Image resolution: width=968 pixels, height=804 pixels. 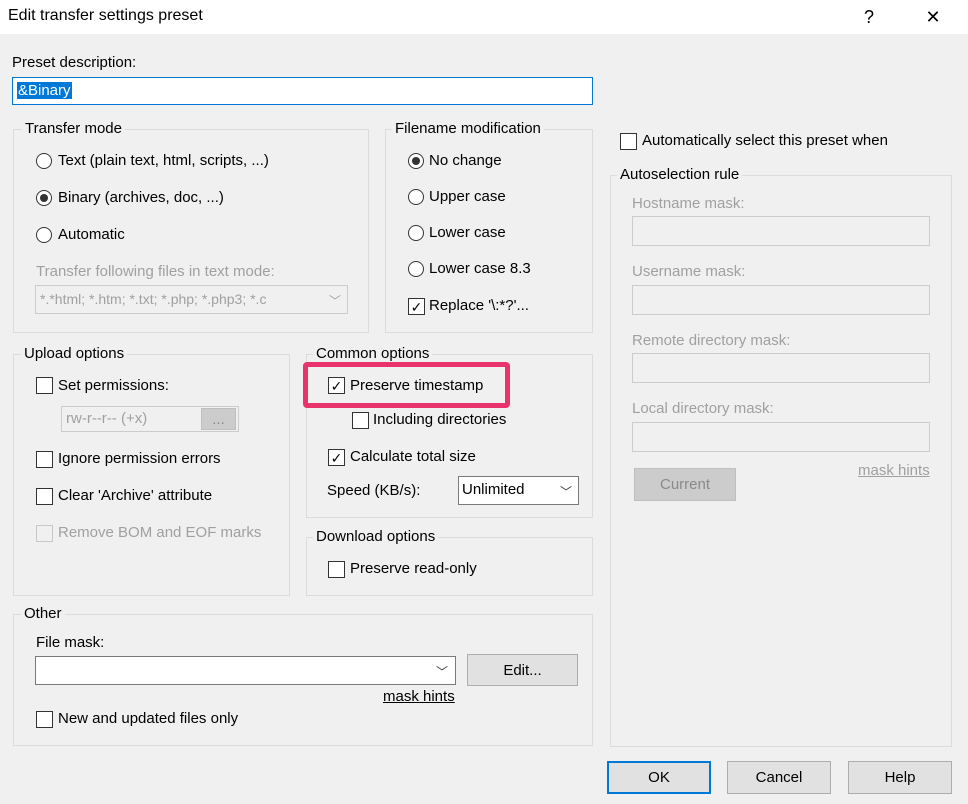 I want to click on username-mask-label: Username mask:, so click(x=689, y=271).